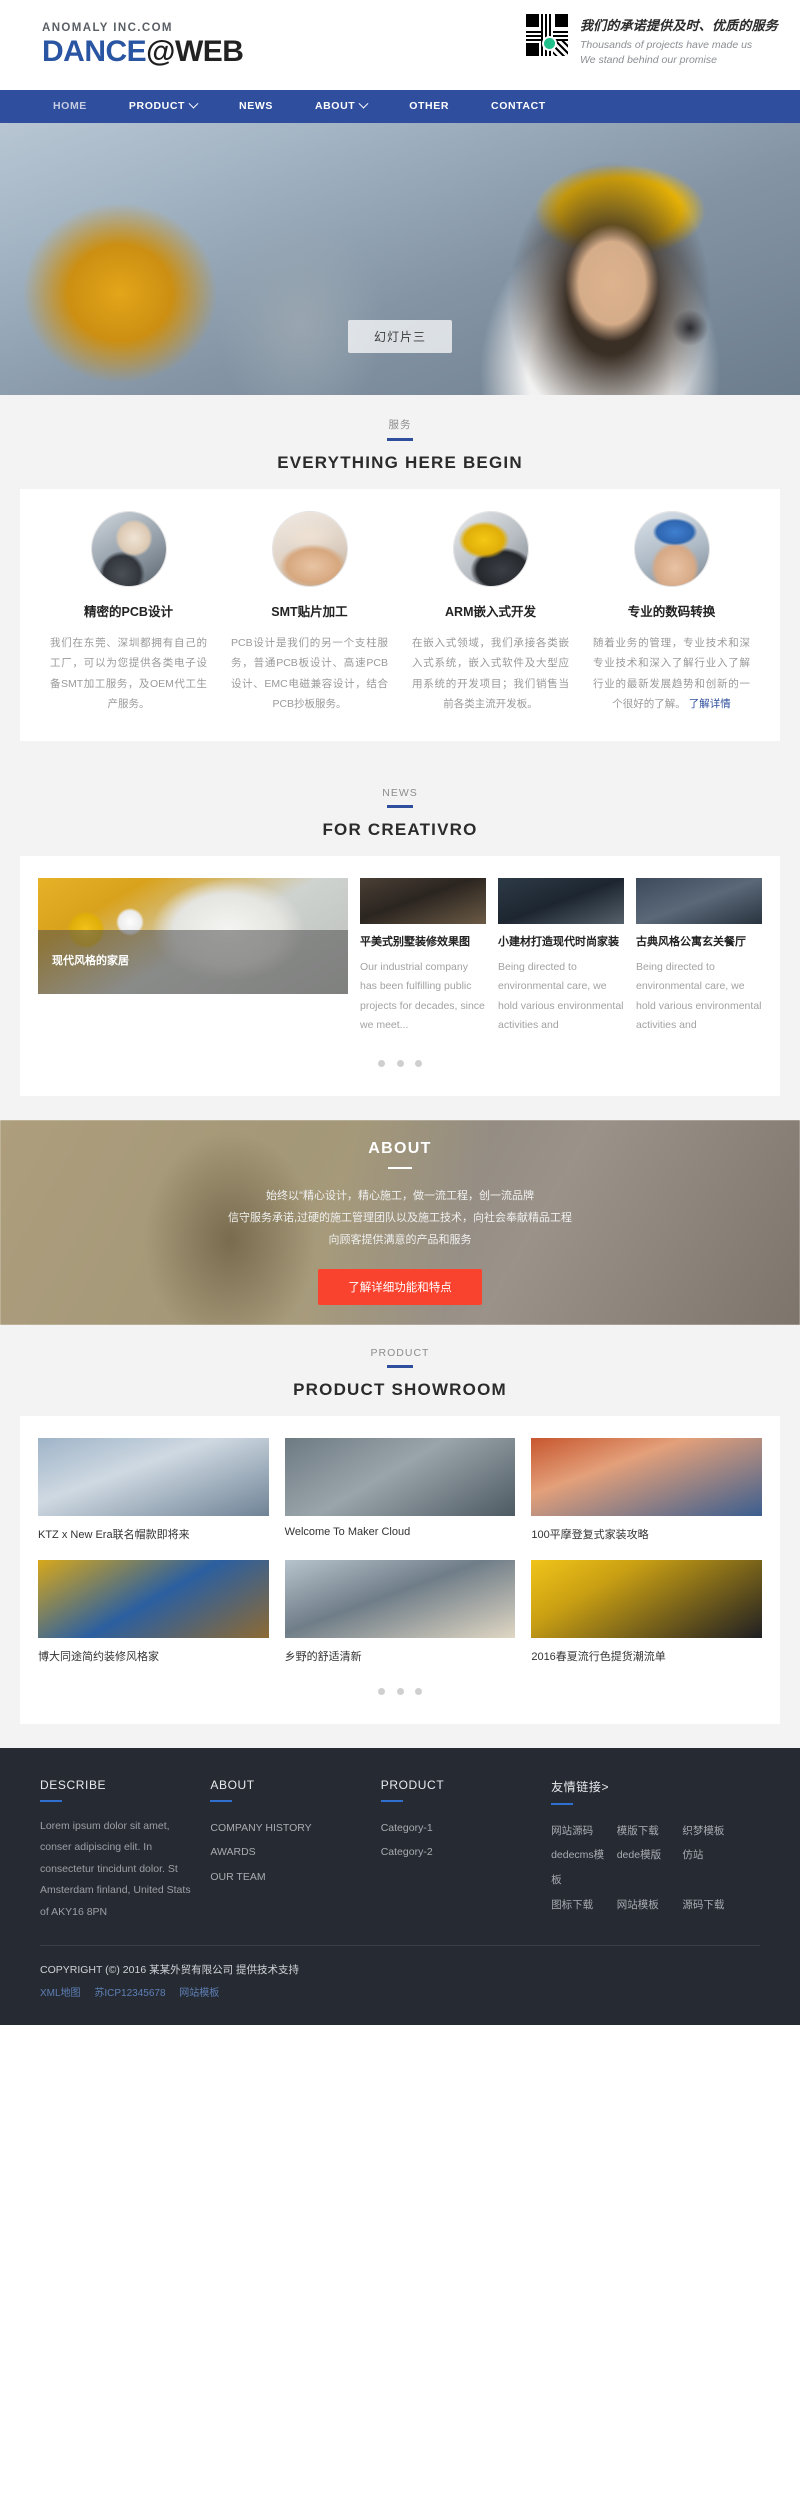  Describe the element at coordinates (582, 1831) in the screenshot. I see `friendlink-item: 网站源码` at that location.